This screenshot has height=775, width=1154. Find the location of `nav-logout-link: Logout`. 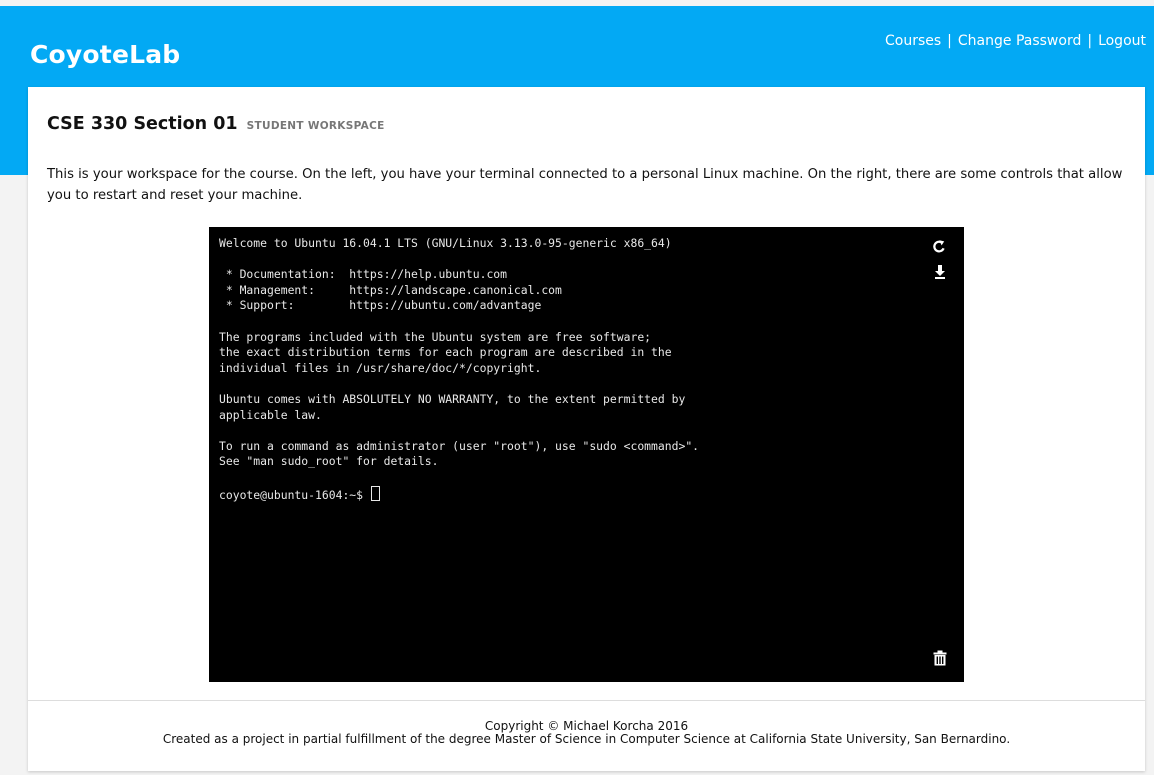

nav-logout-link: Logout is located at coordinates (1122, 41).